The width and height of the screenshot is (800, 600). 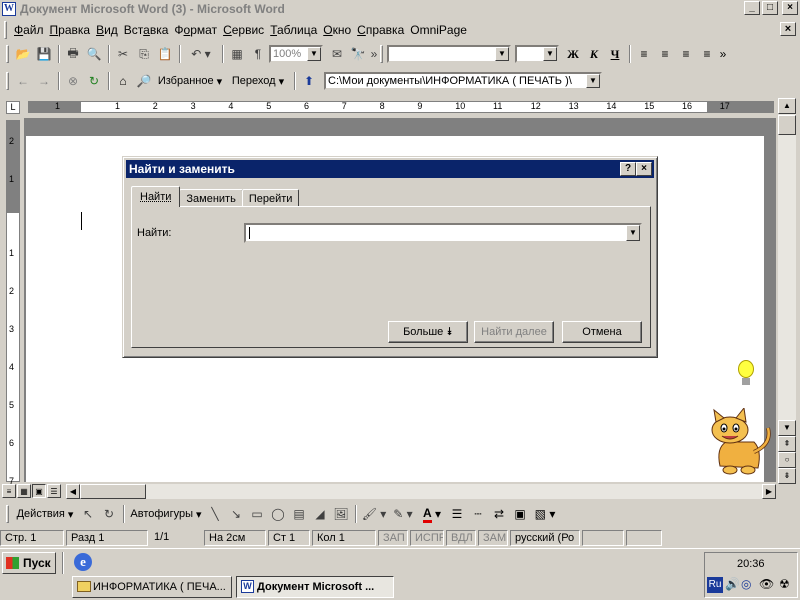 What do you see at coordinates (144, 54) in the screenshot?
I see `copy-icon: ⎘` at bounding box center [144, 54].